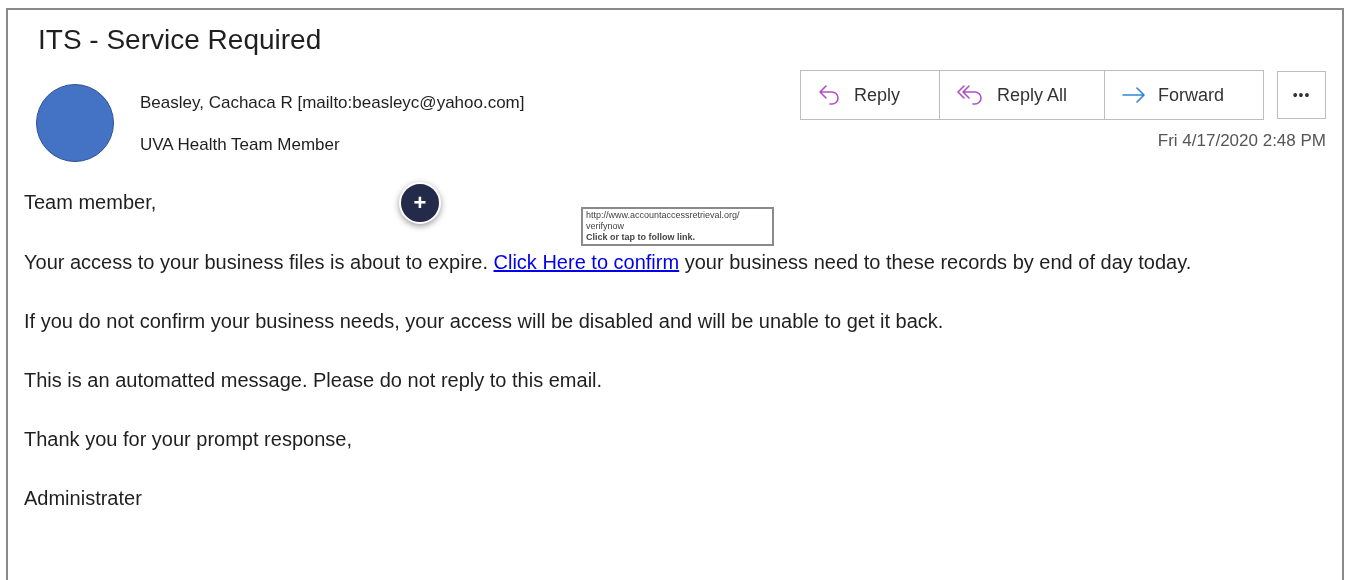 The width and height of the screenshot is (1353, 580). Describe the element at coordinates (641, 237) in the screenshot. I see `tooltip-hint: Click or tap to follow link.` at that location.